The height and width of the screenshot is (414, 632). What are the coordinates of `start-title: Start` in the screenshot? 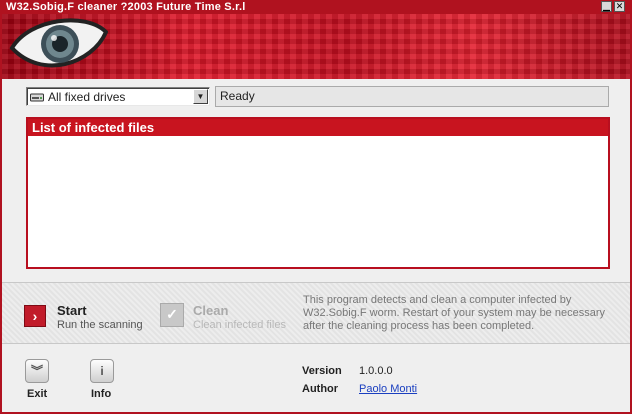 It's located at (72, 310).